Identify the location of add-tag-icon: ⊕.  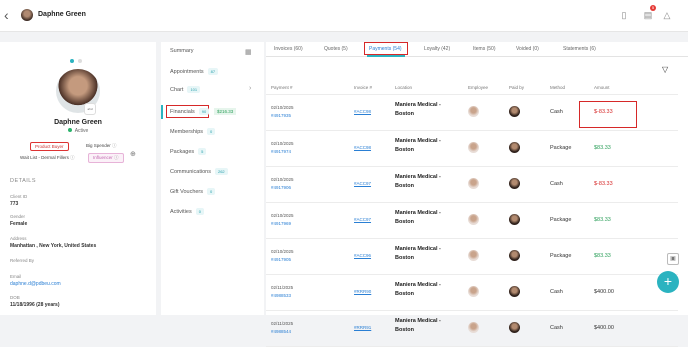
(133, 154).